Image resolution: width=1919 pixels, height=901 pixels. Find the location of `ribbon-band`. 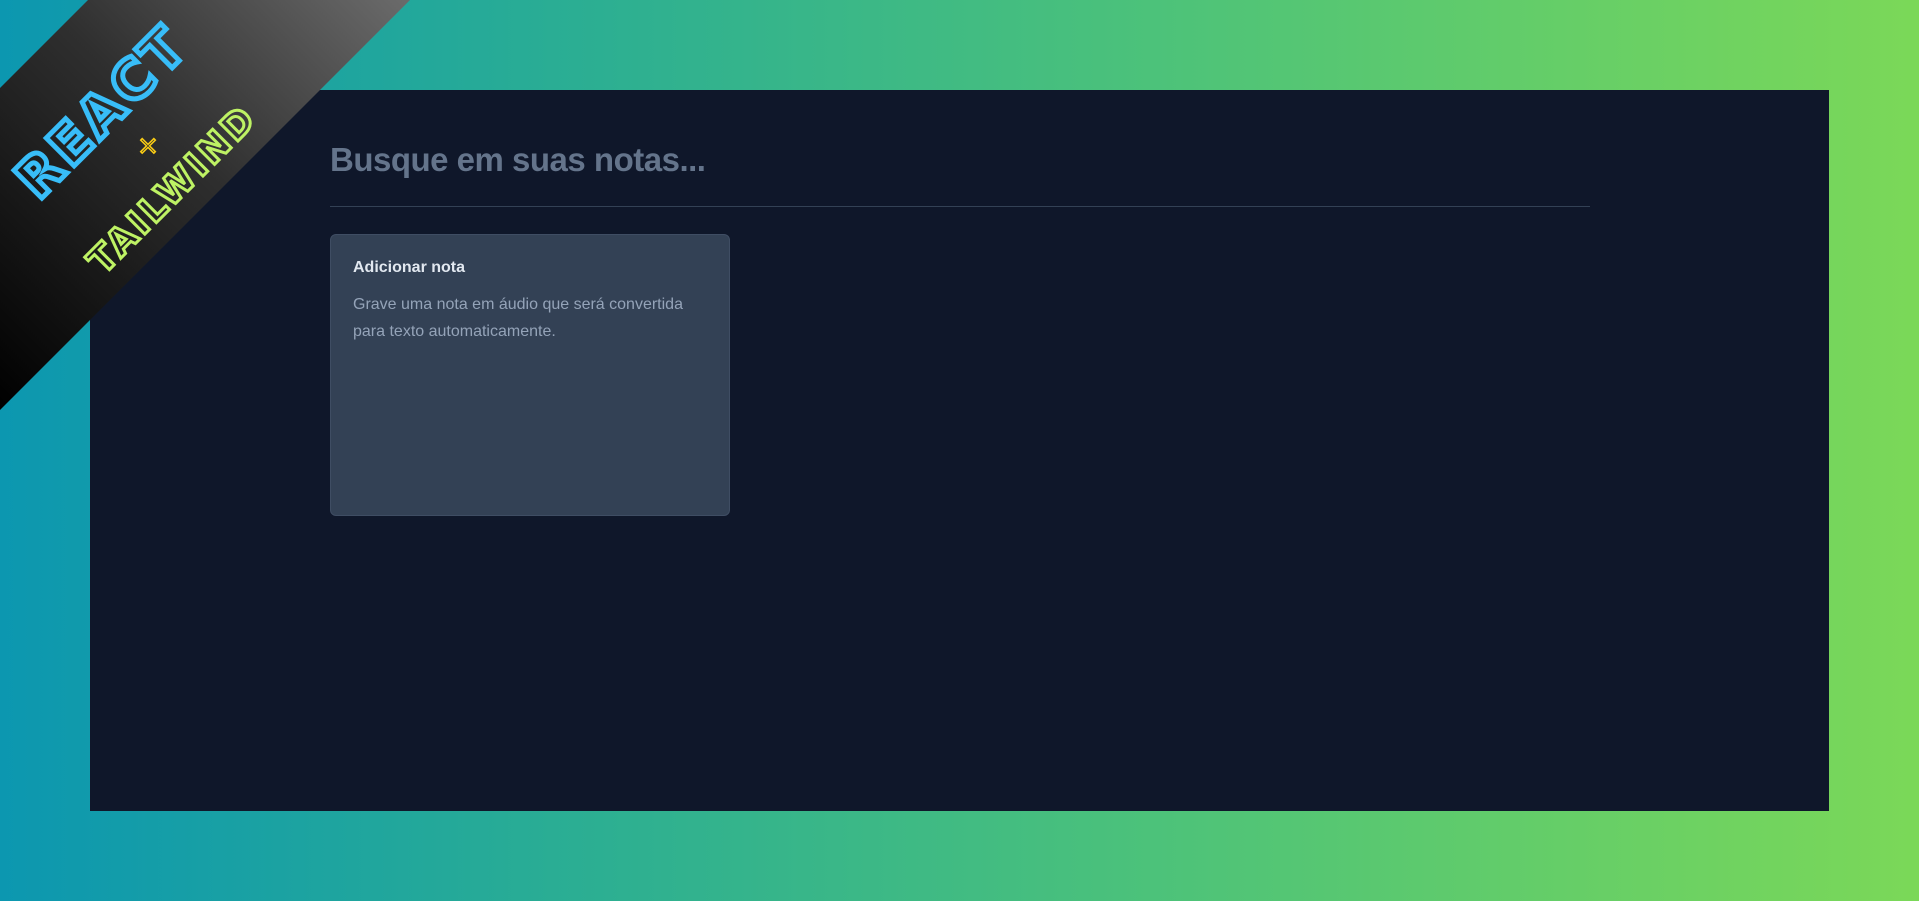

ribbon-band is located at coordinates (205, 205).